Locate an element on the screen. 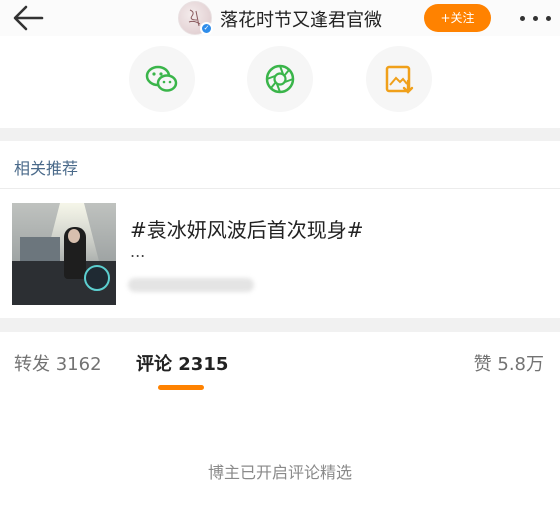 The height and width of the screenshot is (509, 560). back-arrow-icon is located at coordinates (28, 18).